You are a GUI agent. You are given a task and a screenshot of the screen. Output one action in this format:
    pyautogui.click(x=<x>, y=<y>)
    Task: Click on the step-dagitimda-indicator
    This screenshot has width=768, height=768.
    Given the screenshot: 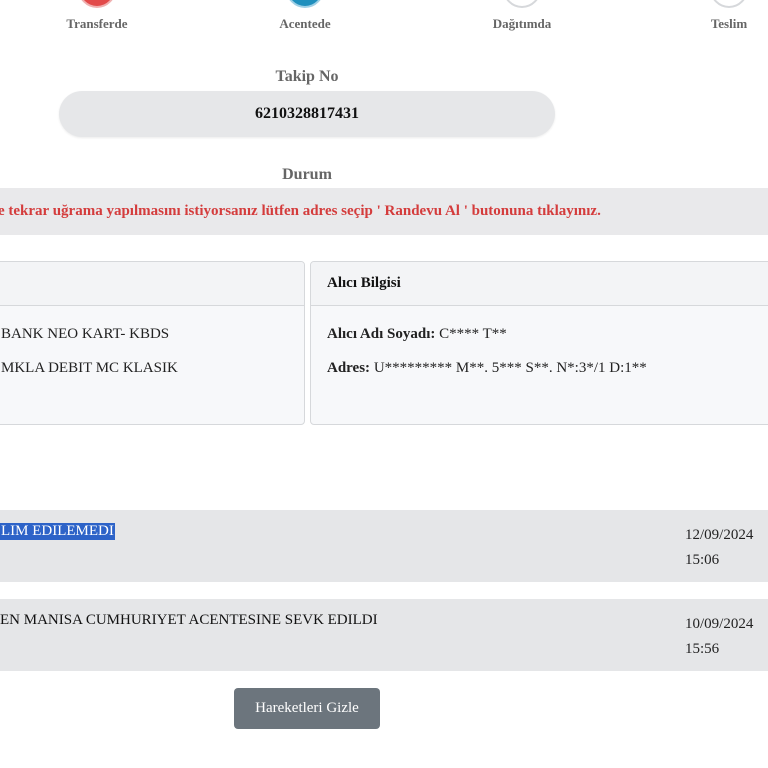 What is the action you would take?
    pyautogui.click(x=522, y=4)
    